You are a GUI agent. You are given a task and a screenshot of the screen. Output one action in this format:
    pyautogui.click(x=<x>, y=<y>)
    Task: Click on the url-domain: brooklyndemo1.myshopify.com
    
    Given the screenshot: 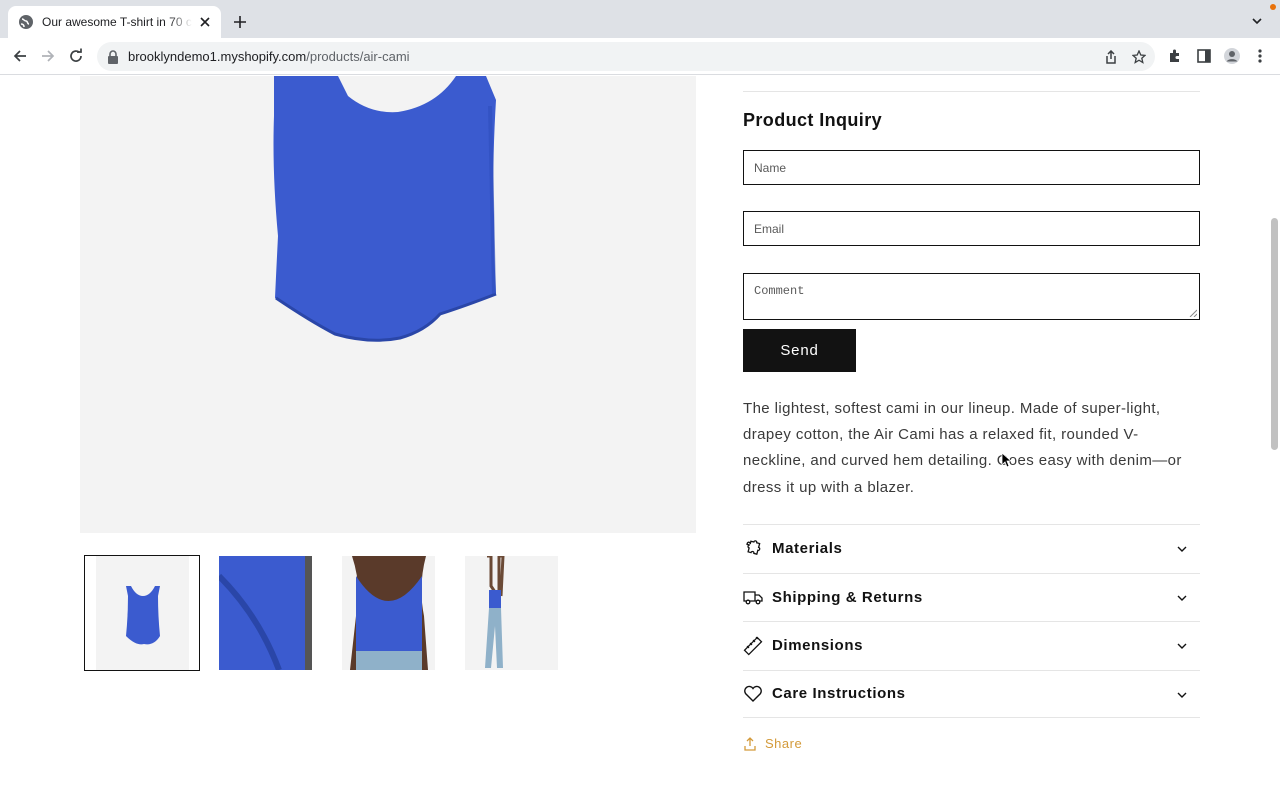 What is the action you would take?
    pyautogui.click(x=217, y=56)
    